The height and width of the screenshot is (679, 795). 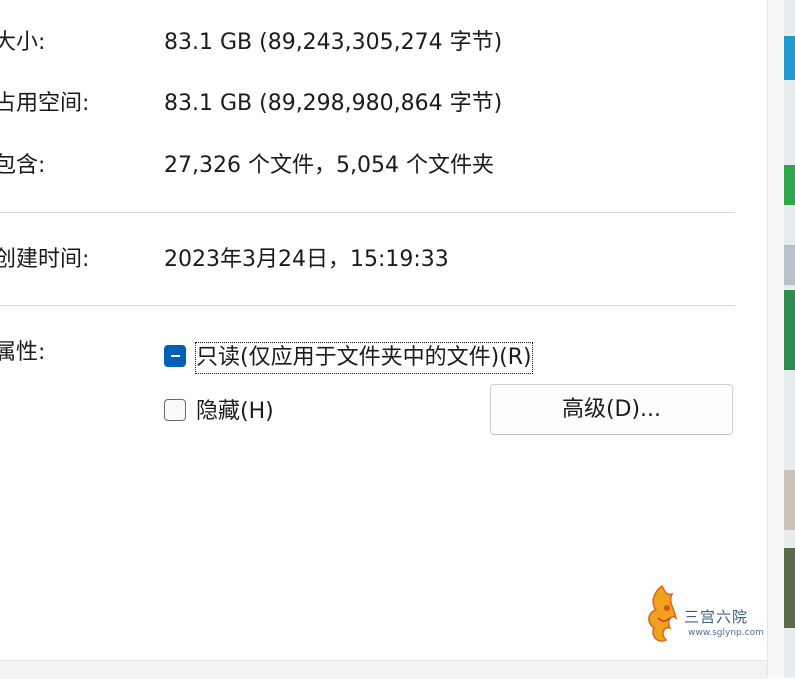 I want to click on watermark: 三宫六院 www.sglynp.com, so click(x=705, y=614).